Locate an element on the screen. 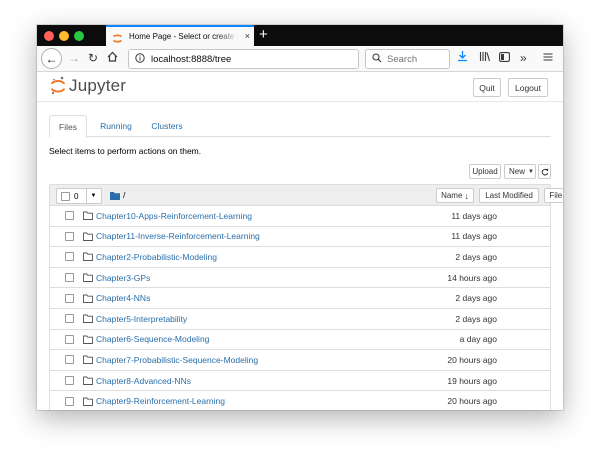  last-modified-text: 19 hours ago is located at coordinates (472, 380).